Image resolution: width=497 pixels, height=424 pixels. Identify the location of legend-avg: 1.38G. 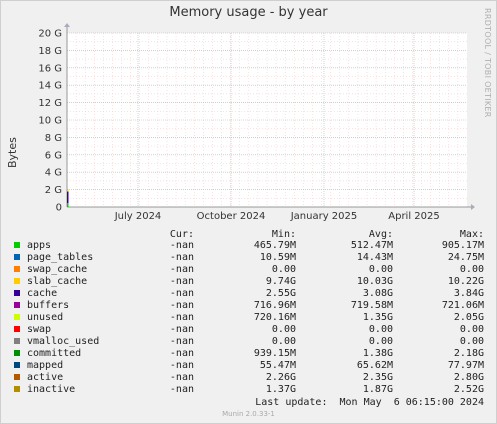
(377, 353).